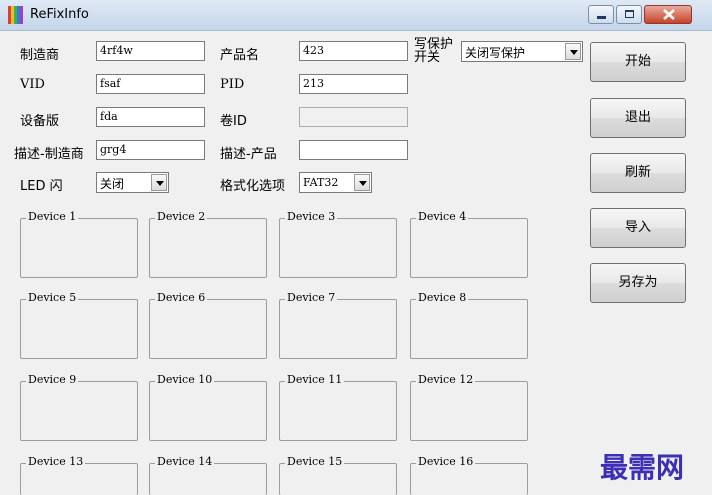 The height and width of the screenshot is (495, 712). What do you see at coordinates (59, 14) in the screenshot?
I see `window-title: ReFixInfo` at bounding box center [59, 14].